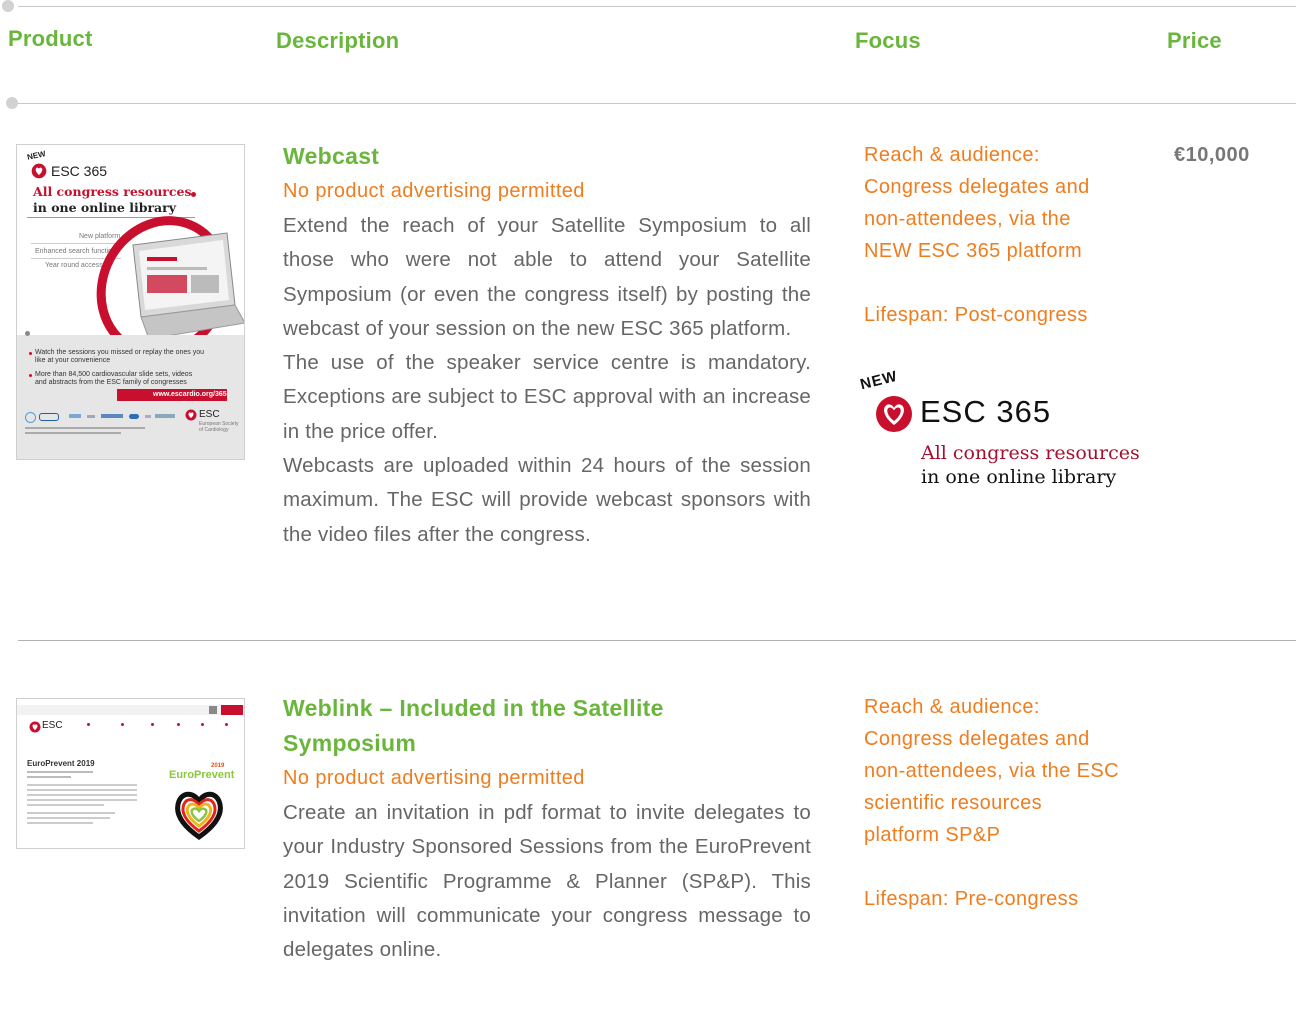  What do you see at coordinates (50, 38) in the screenshot?
I see `column-header-product: Product` at bounding box center [50, 38].